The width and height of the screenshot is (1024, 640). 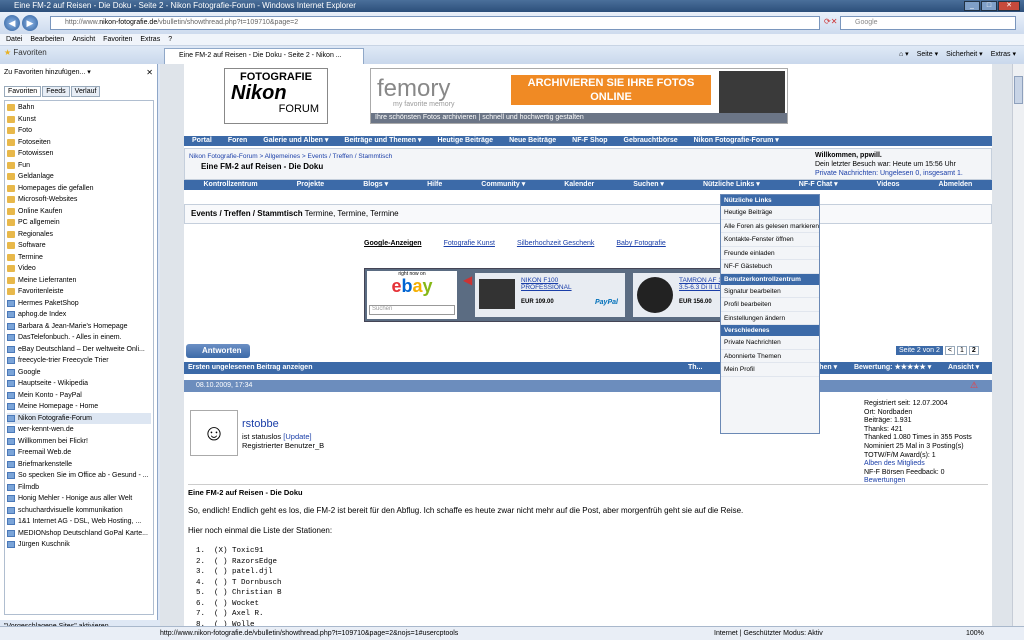 What do you see at coordinates (170, 39) in the screenshot?
I see `menu-help: ?` at bounding box center [170, 39].